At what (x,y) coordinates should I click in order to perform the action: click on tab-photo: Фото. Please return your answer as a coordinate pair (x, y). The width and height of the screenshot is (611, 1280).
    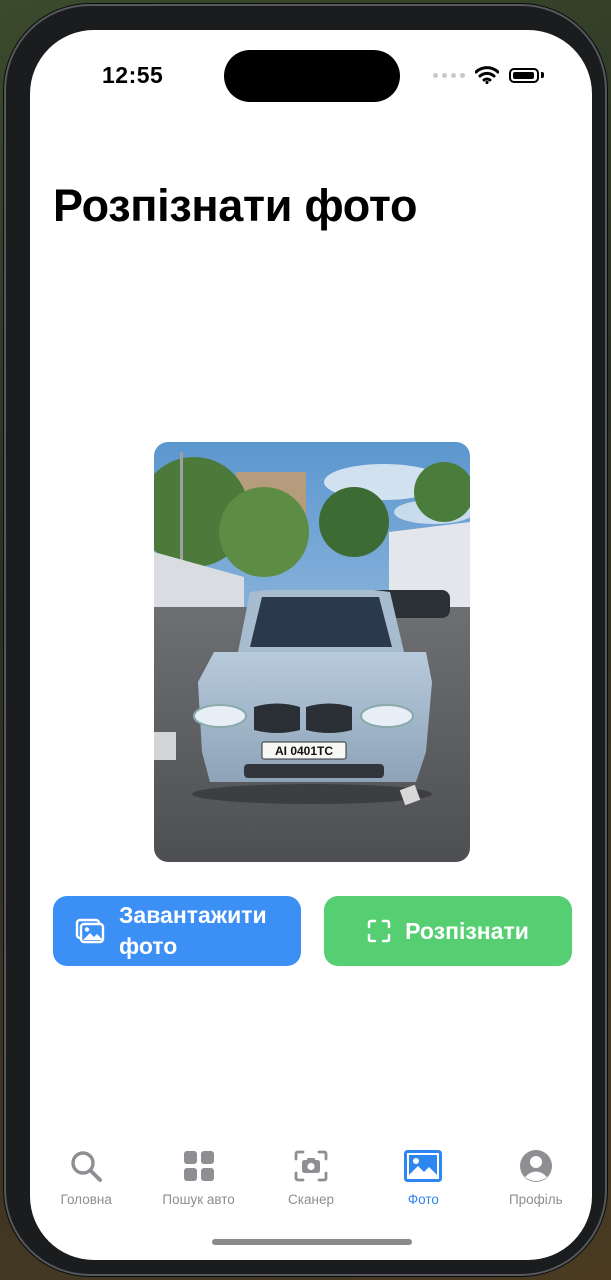
    Looking at the image, I should click on (423, 1180).